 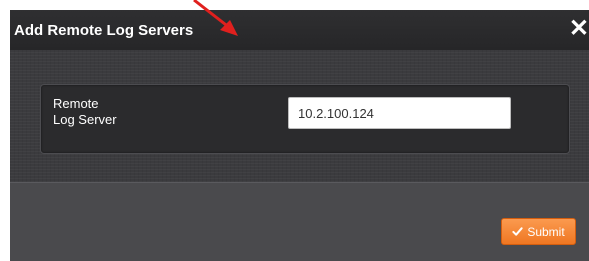 I want to click on submit-label: Submit, so click(x=546, y=231).